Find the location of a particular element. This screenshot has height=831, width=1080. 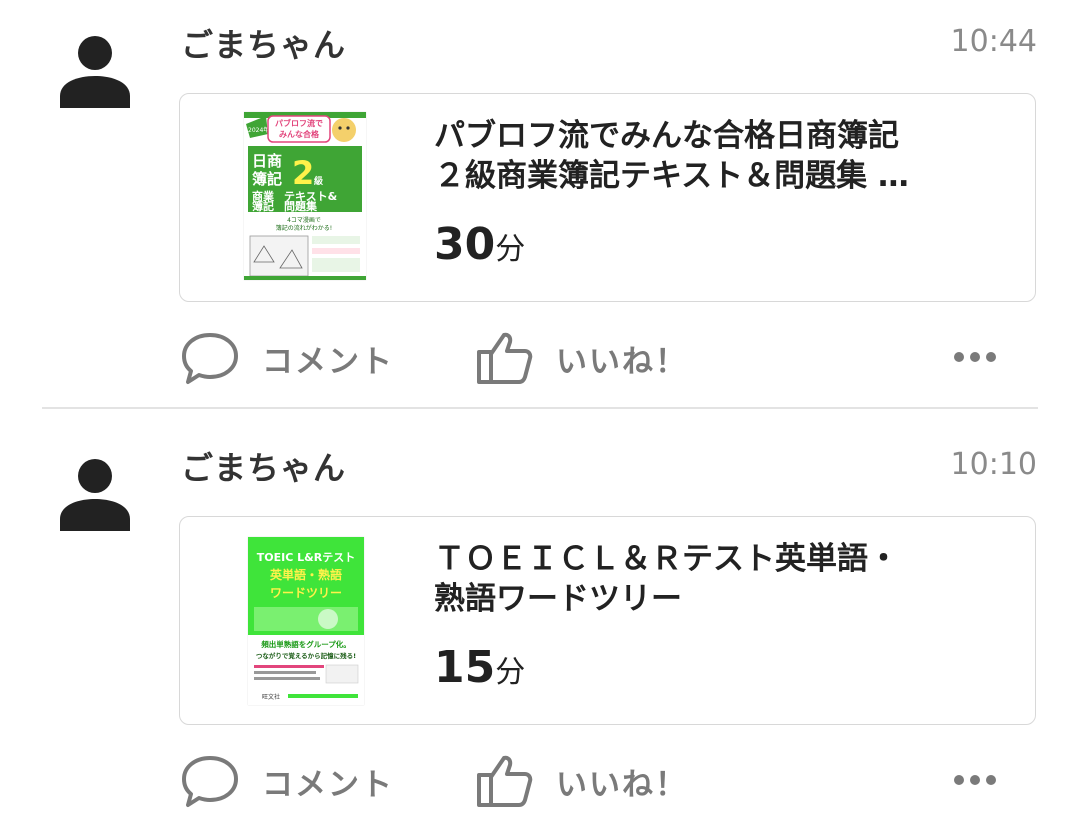

svg-text: 旺文社 is located at coordinates (271, 697).